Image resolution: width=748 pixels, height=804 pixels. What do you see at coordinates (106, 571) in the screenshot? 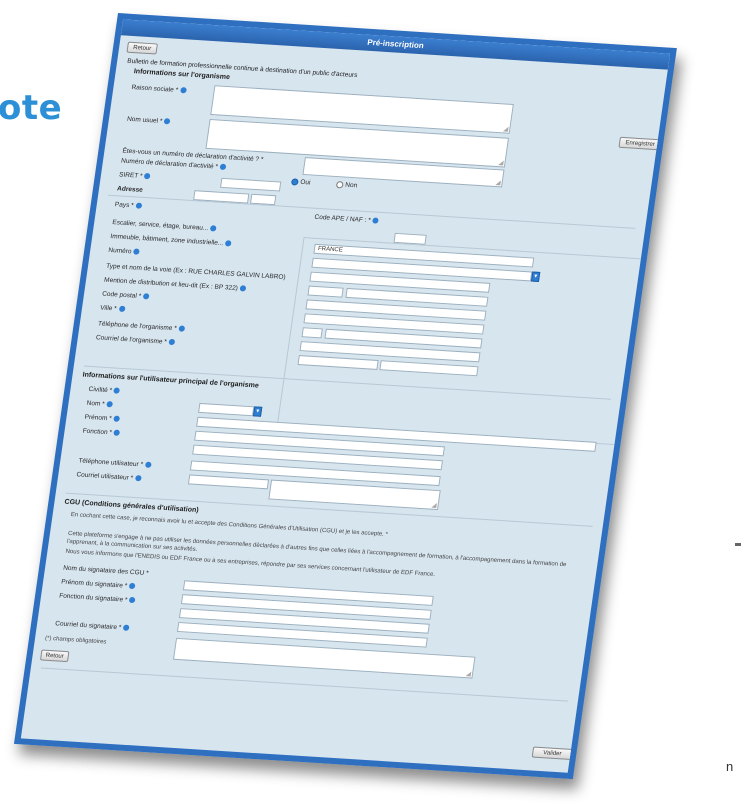
I see `signataire-cgu-label: Nom du signataire des CGU *` at bounding box center [106, 571].